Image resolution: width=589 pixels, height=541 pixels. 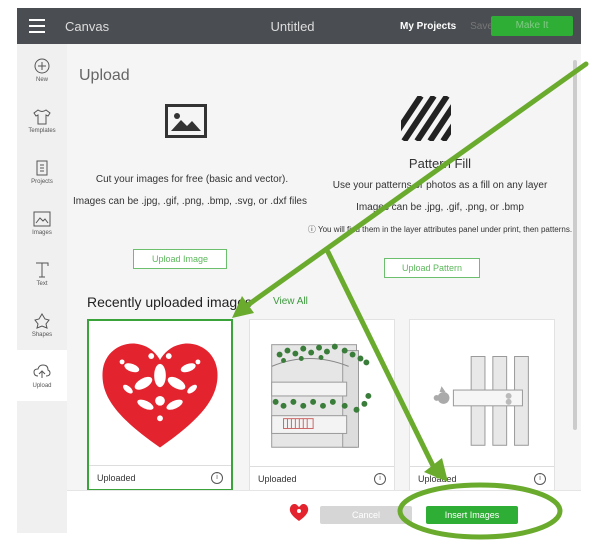 I want to click on image-icon, so click(x=42, y=219).